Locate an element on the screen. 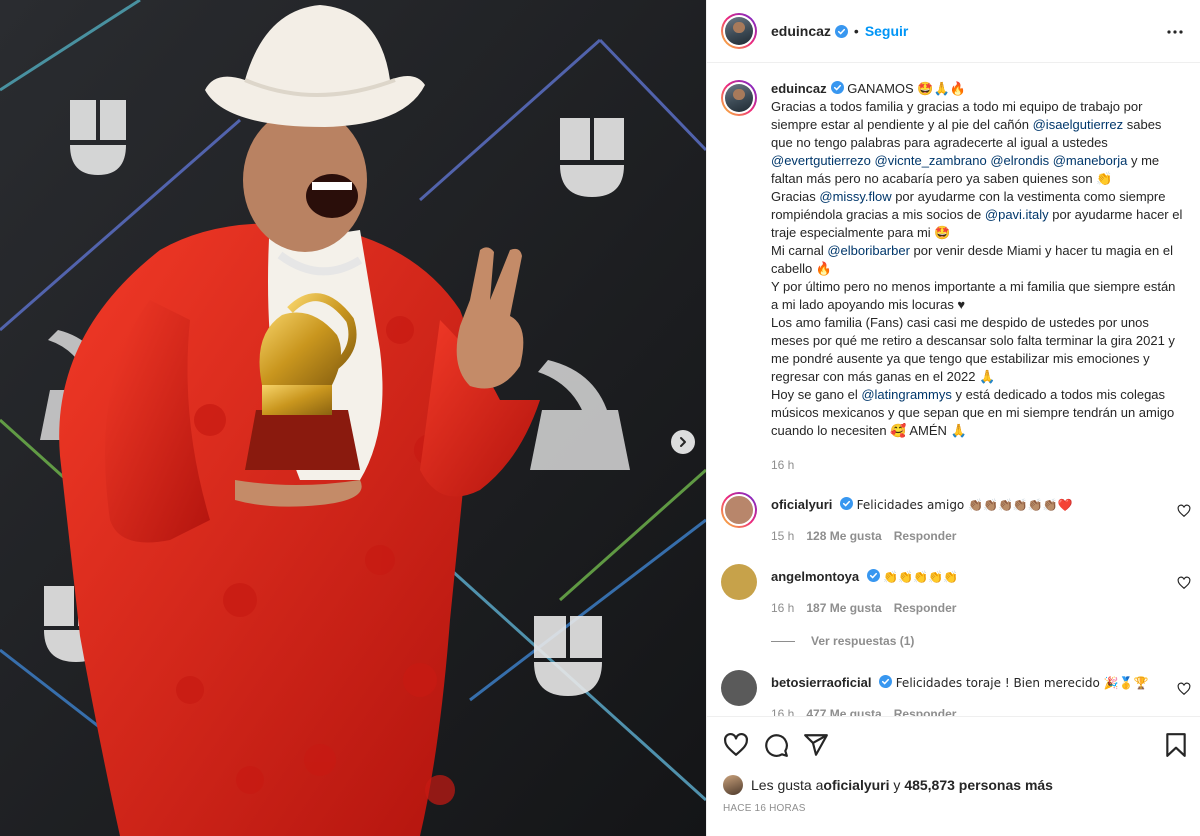 This screenshot has width=1200, height=836. view-replies-button: Ver respuestas (1) is located at coordinates (842, 641).